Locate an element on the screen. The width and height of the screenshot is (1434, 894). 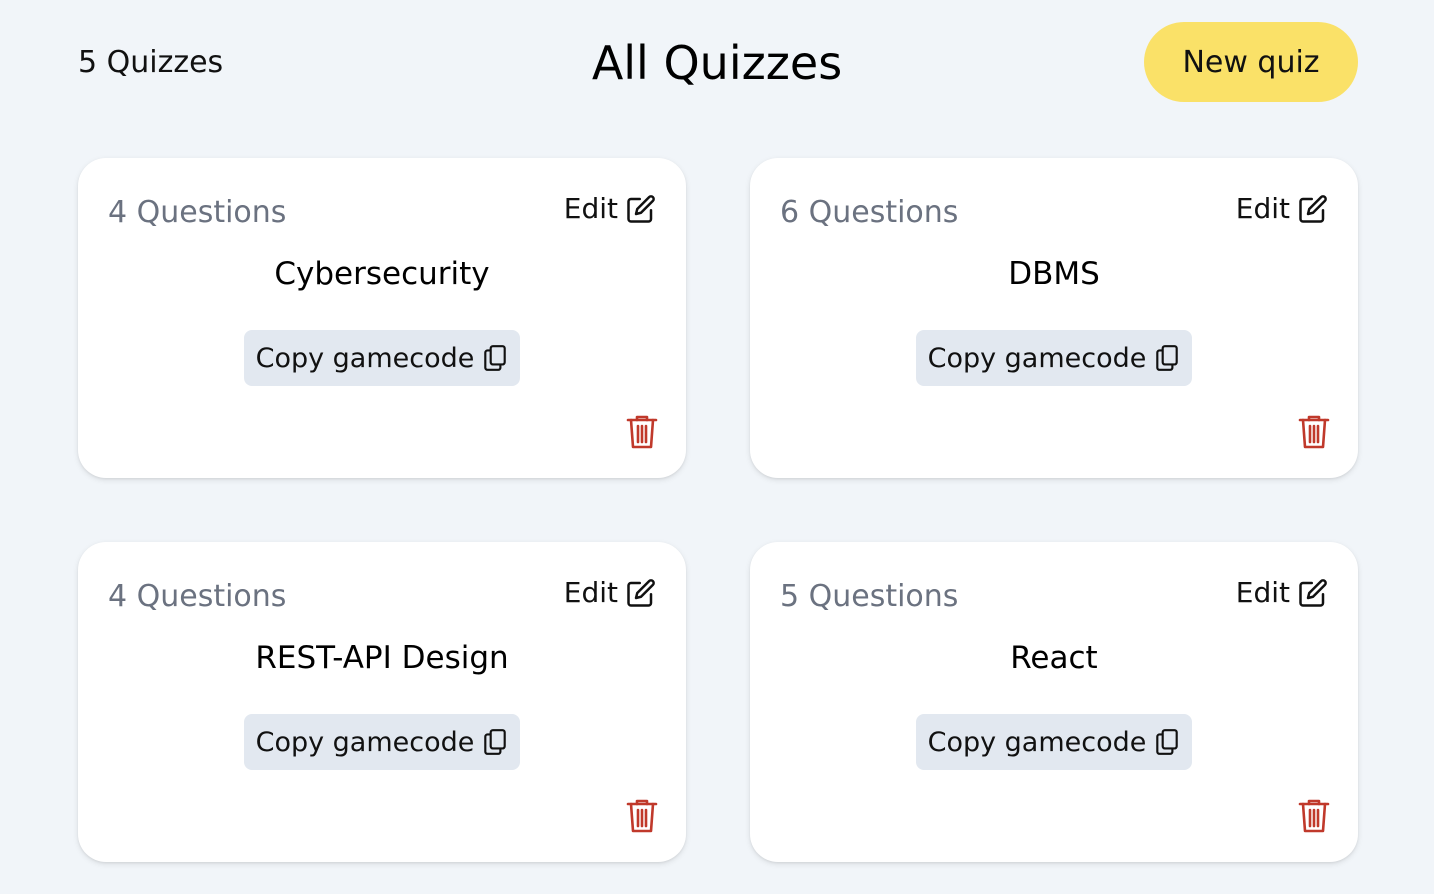
page-header: 5 Quizzes All Quizzes New quiz is located at coordinates (717, 65).